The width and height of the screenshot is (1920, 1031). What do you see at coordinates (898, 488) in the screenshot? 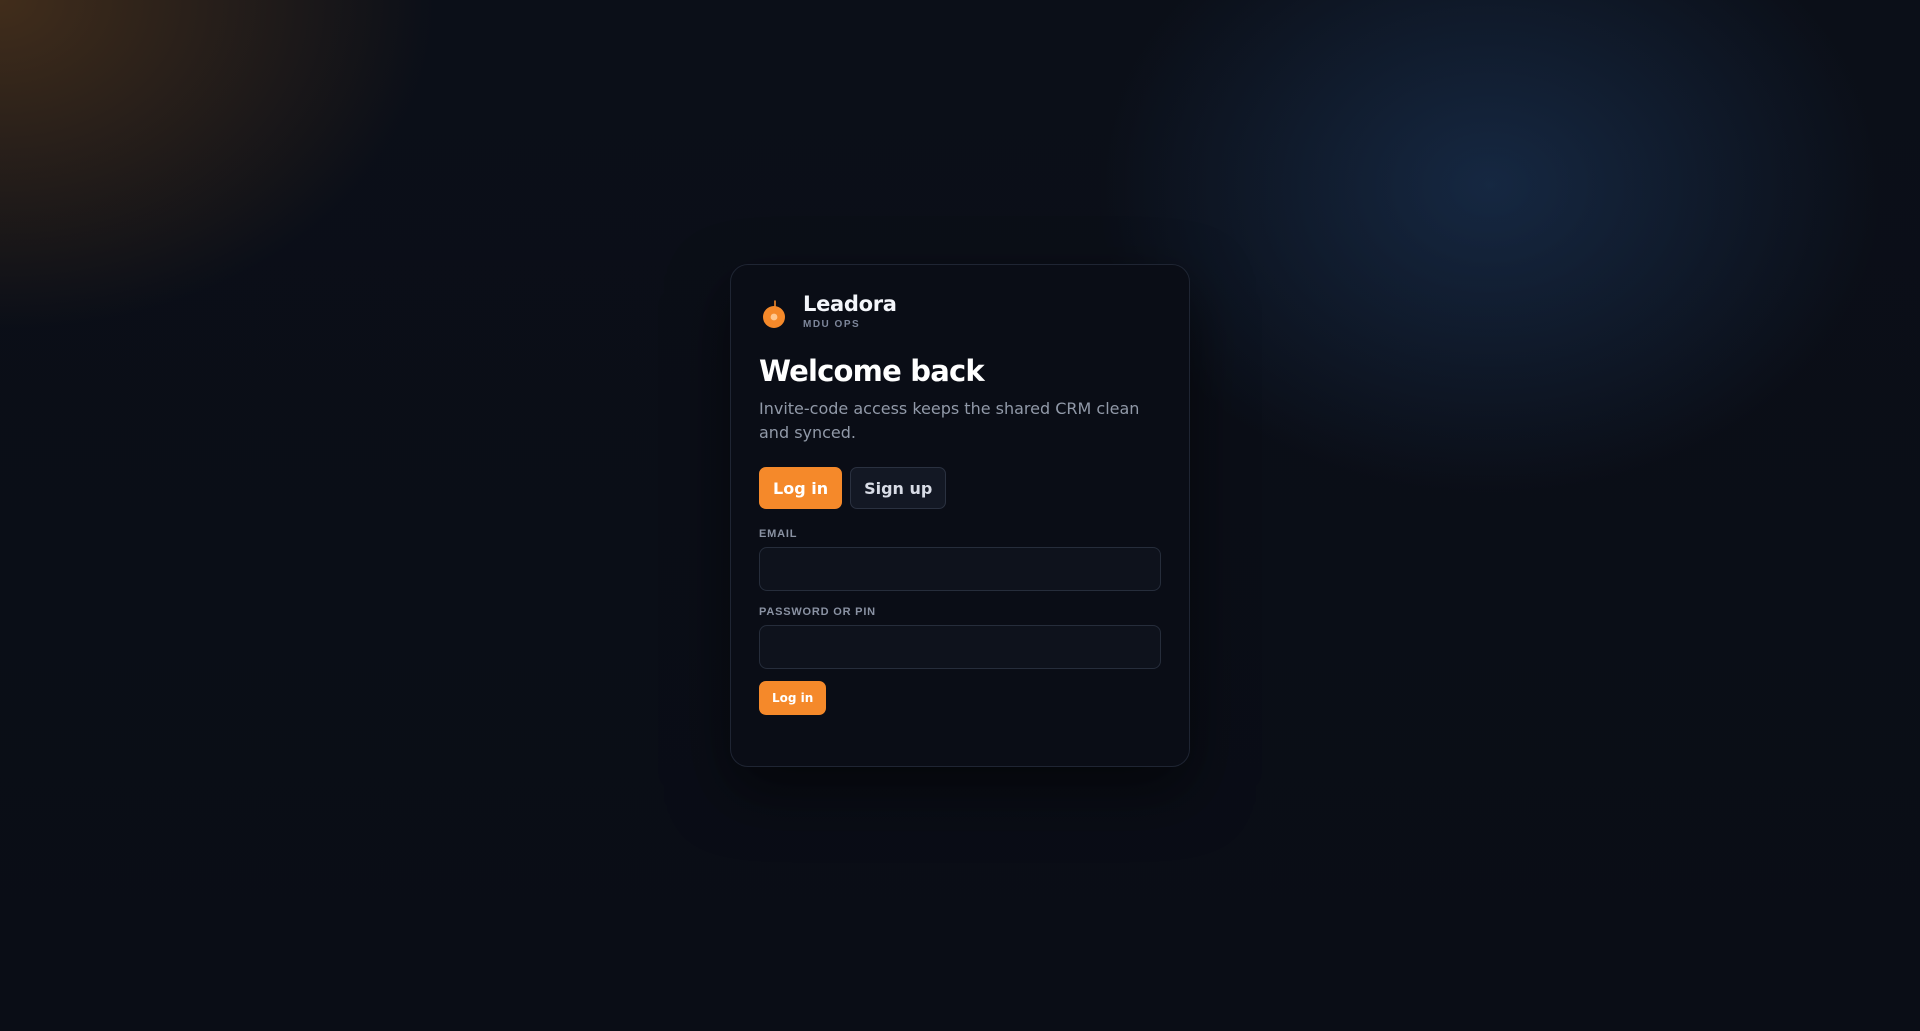
I see `tab-sign-up: Sign up` at bounding box center [898, 488].